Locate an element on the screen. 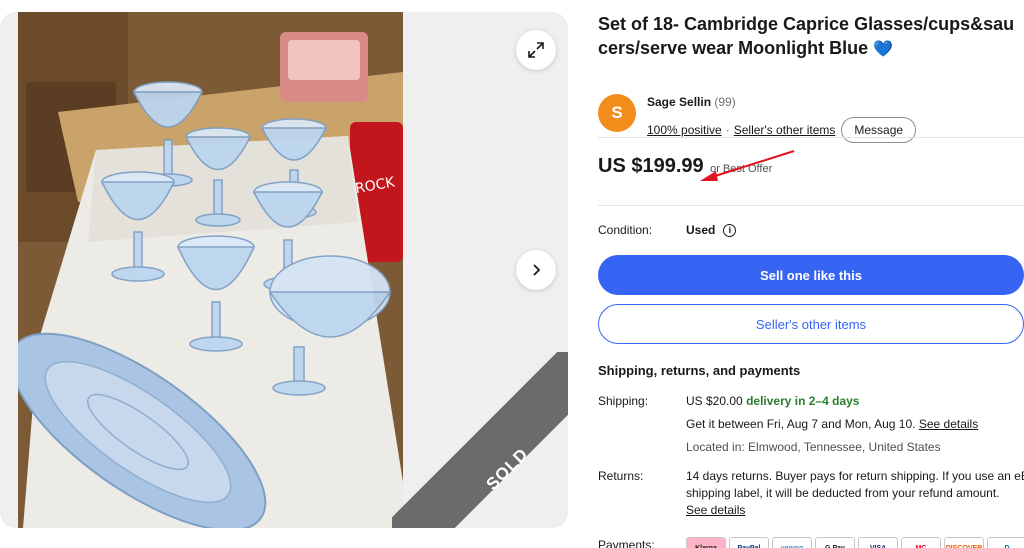 Image resolution: width=1024 pixels, height=548 pixels. blue-heart-icon: 💙 is located at coordinates (883, 49).